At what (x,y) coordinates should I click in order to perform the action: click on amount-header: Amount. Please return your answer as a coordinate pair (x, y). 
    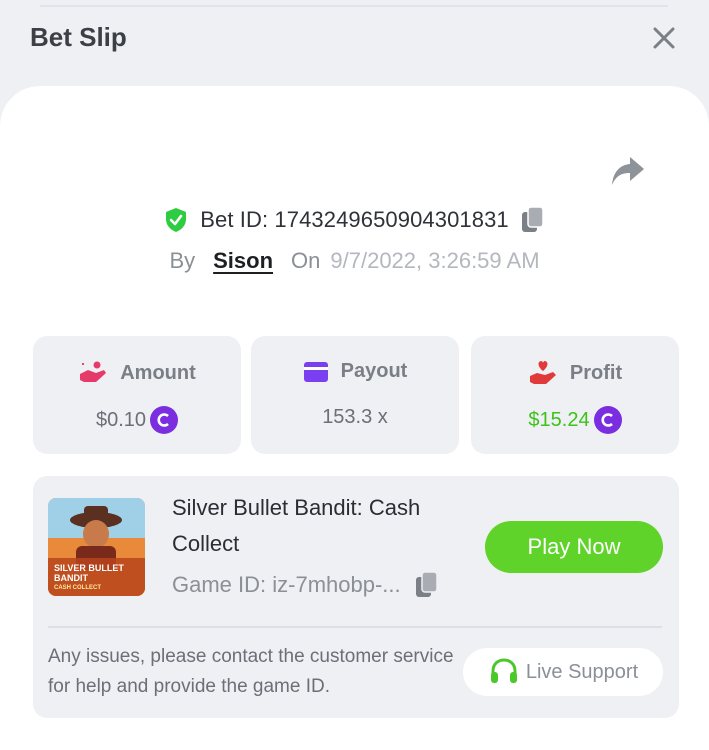
    Looking at the image, I should click on (137, 373).